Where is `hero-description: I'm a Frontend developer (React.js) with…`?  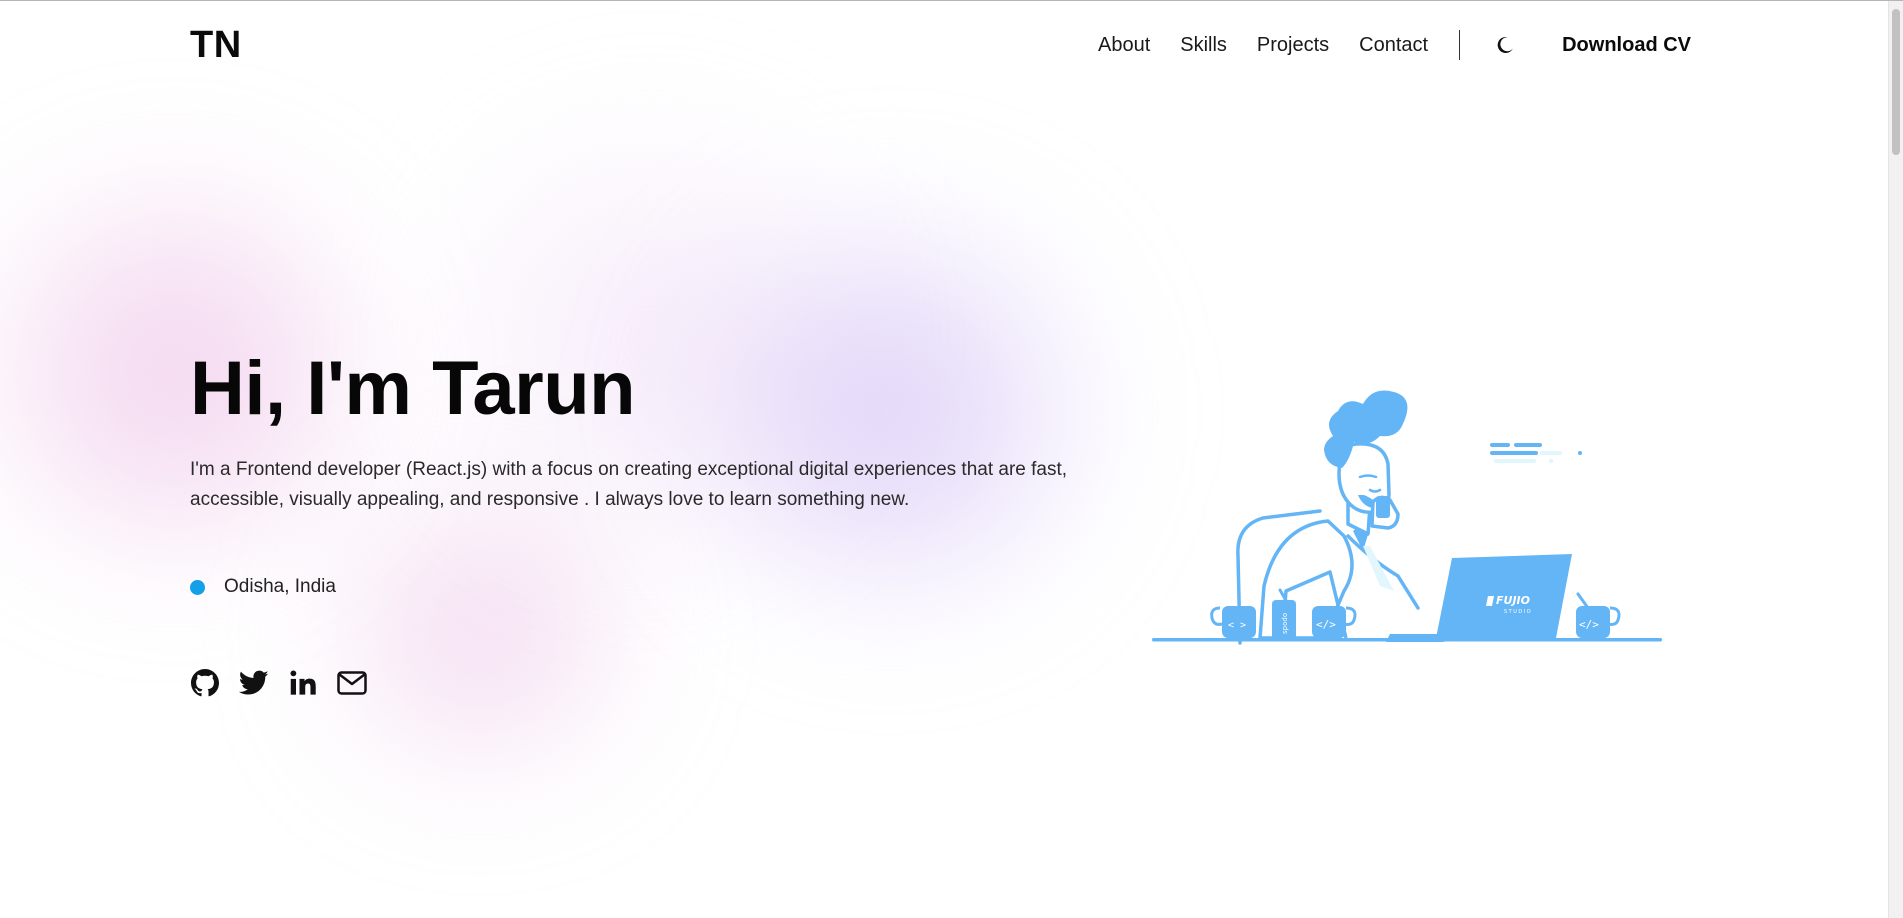 hero-description: I'm a Frontend developer (React.js) with… is located at coordinates (629, 484).